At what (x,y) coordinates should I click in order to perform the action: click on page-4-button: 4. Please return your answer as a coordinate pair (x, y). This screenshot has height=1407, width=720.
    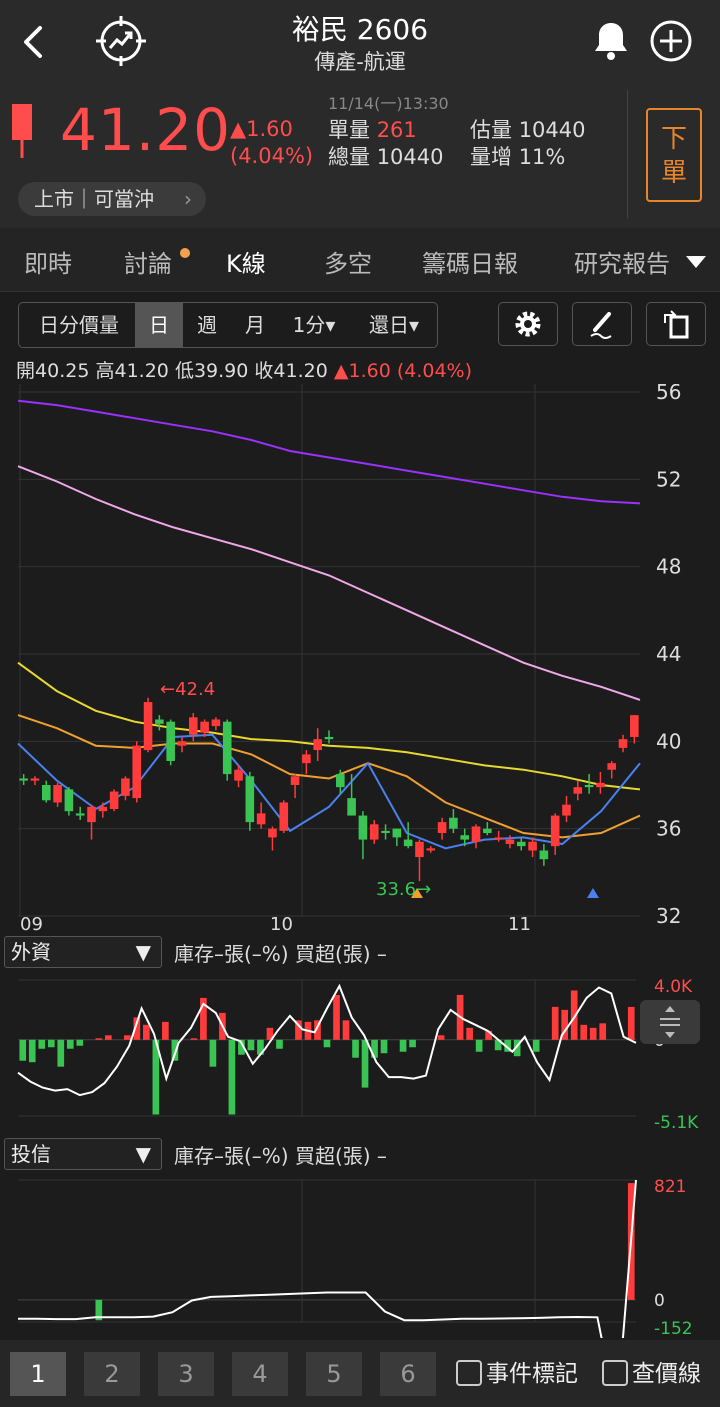
    Looking at the image, I should click on (260, 1374).